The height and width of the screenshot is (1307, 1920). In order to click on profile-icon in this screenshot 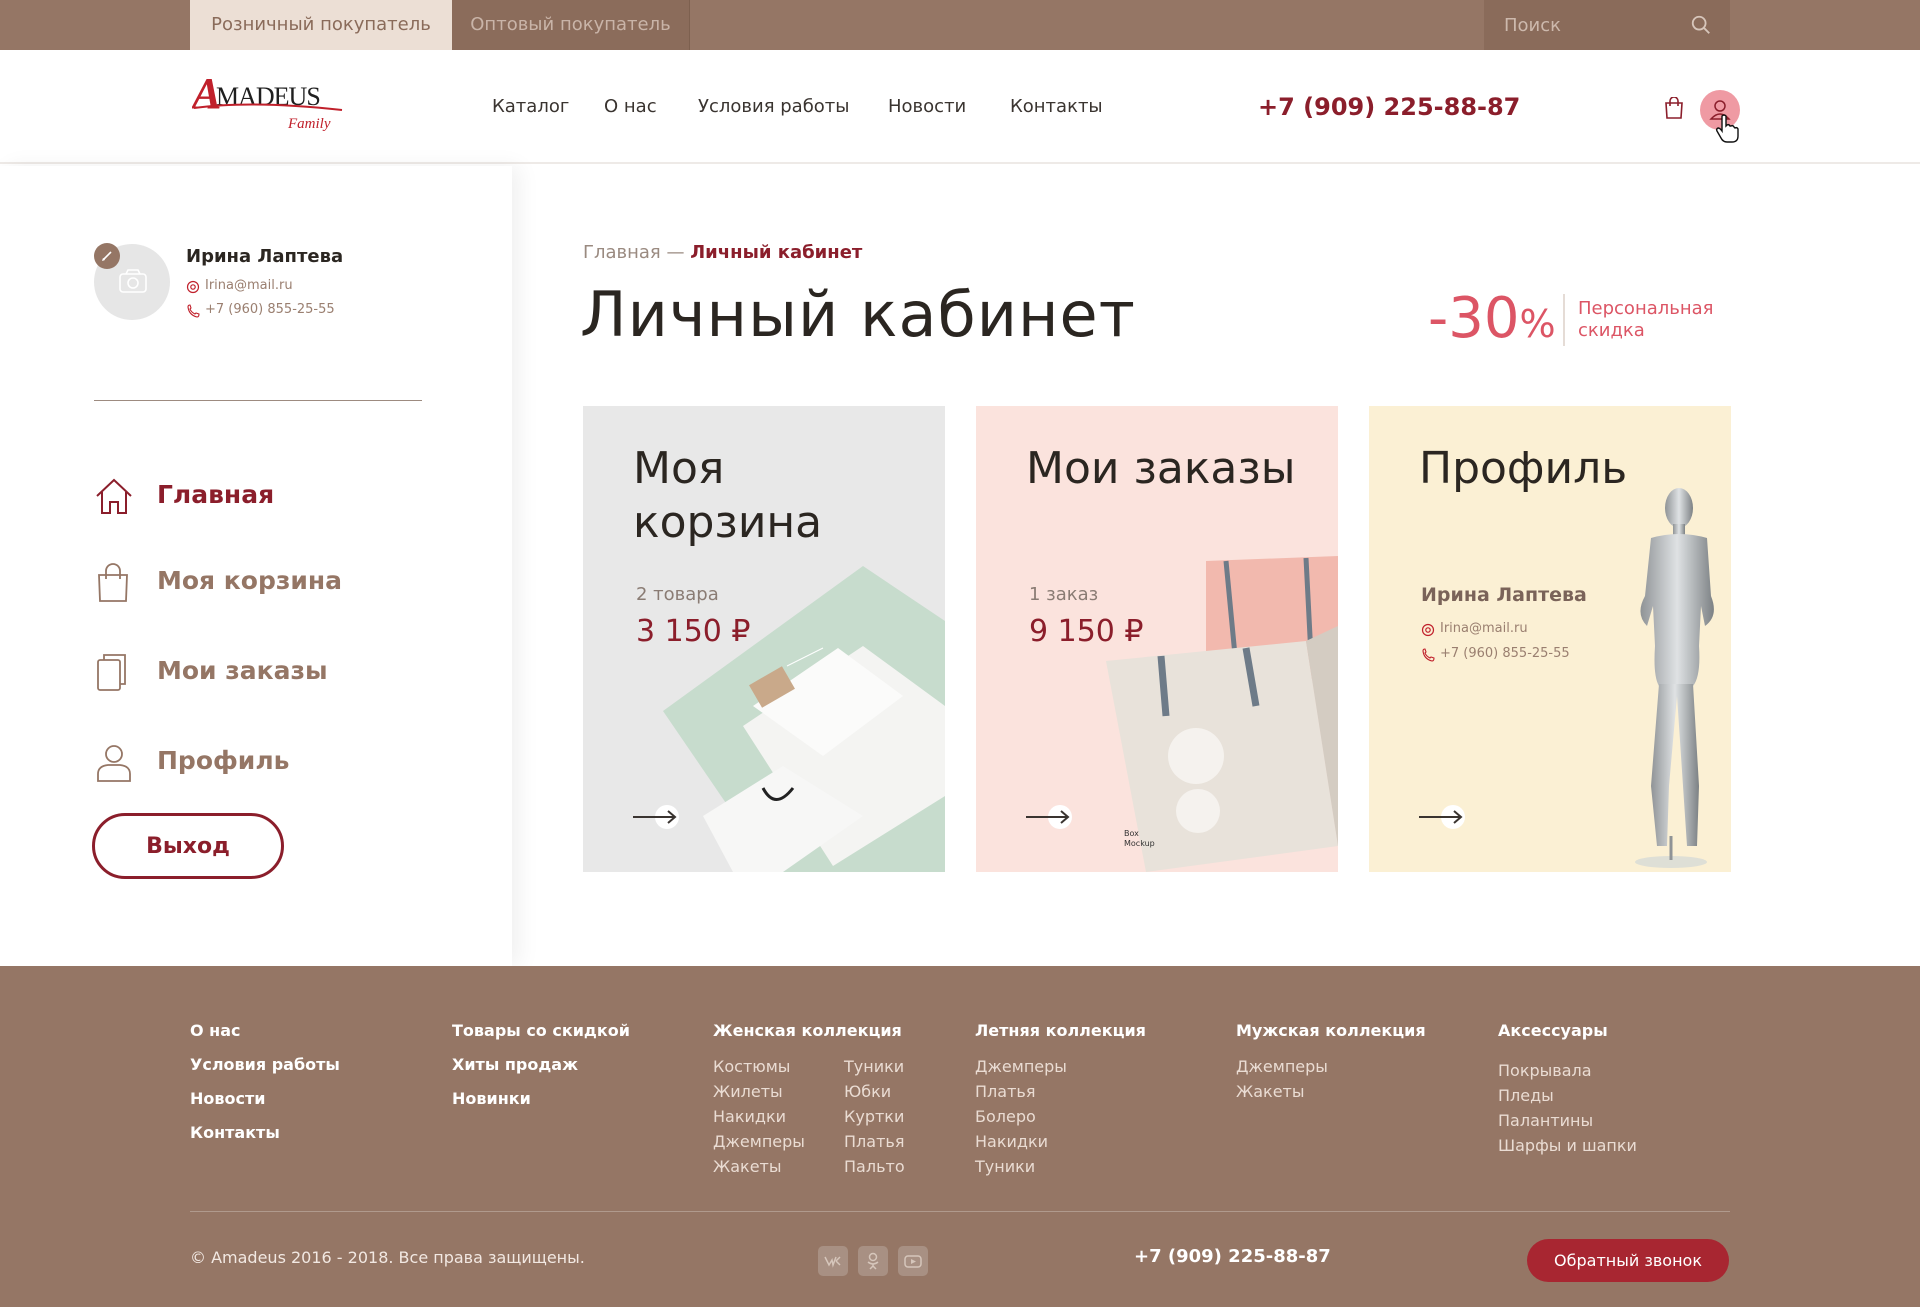, I will do `click(114, 763)`.